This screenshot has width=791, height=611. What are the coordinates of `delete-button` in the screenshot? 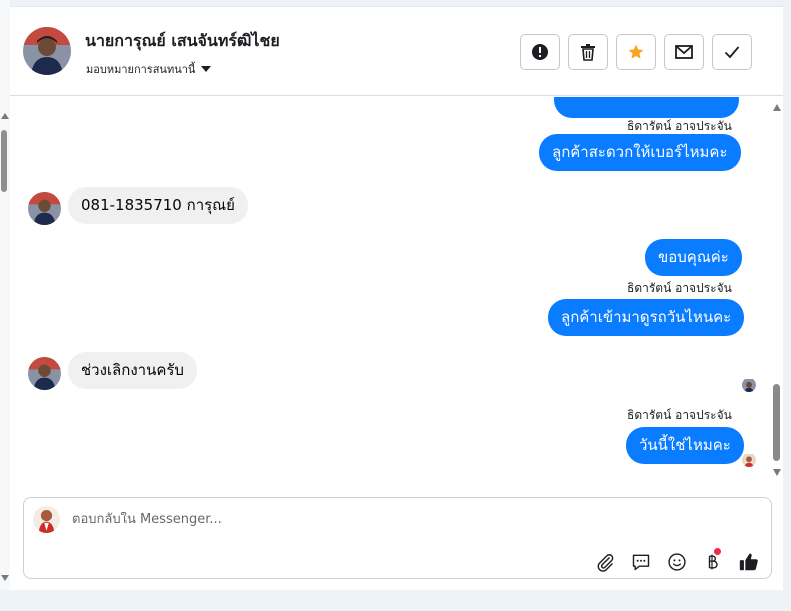 It's located at (588, 52).